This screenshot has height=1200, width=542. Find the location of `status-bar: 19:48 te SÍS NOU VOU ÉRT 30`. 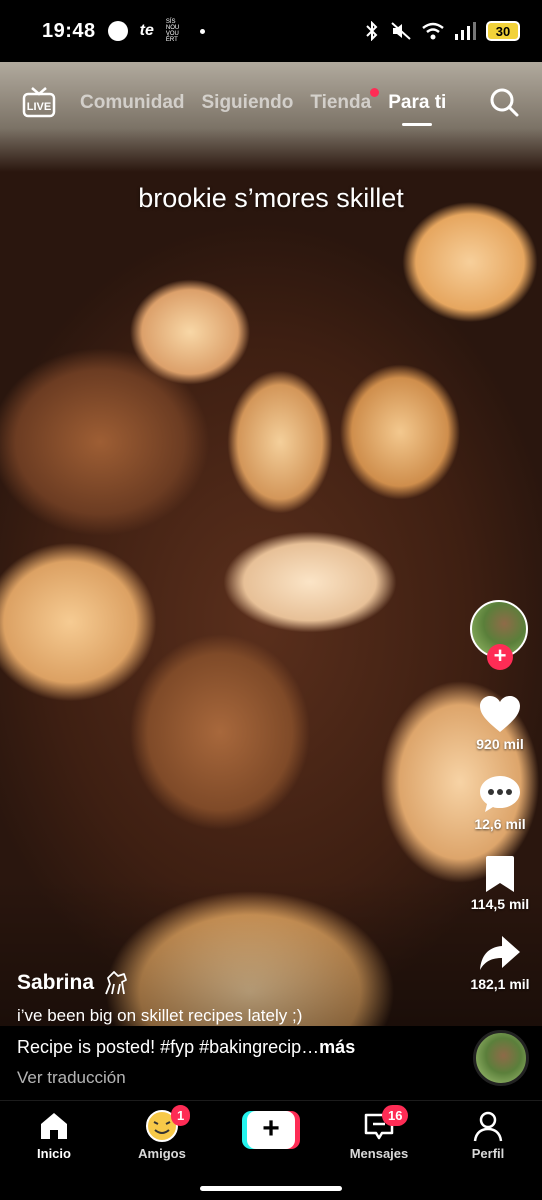

status-bar: 19:48 te SÍS NOU VOU ÉRT 30 is located at coordinates (271, 31).